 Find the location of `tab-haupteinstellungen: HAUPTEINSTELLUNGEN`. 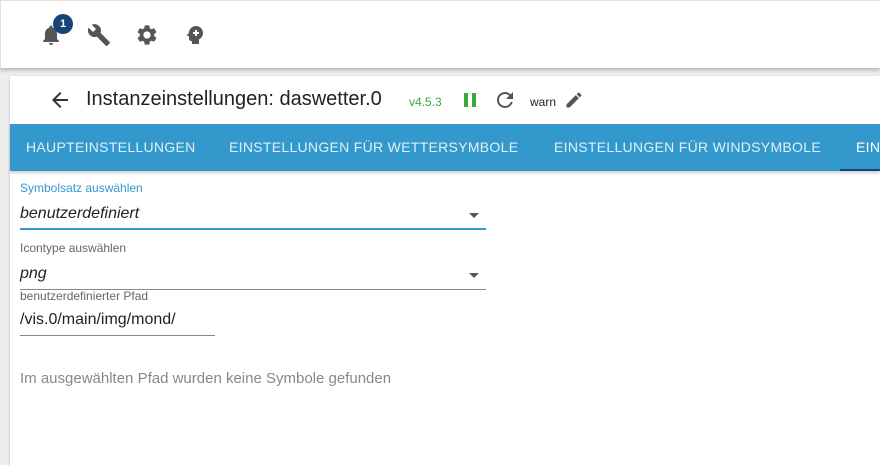

tab-haupteinstellungen: HAUPTEINSTELLUNGEN is located at coordinates (111, 147).